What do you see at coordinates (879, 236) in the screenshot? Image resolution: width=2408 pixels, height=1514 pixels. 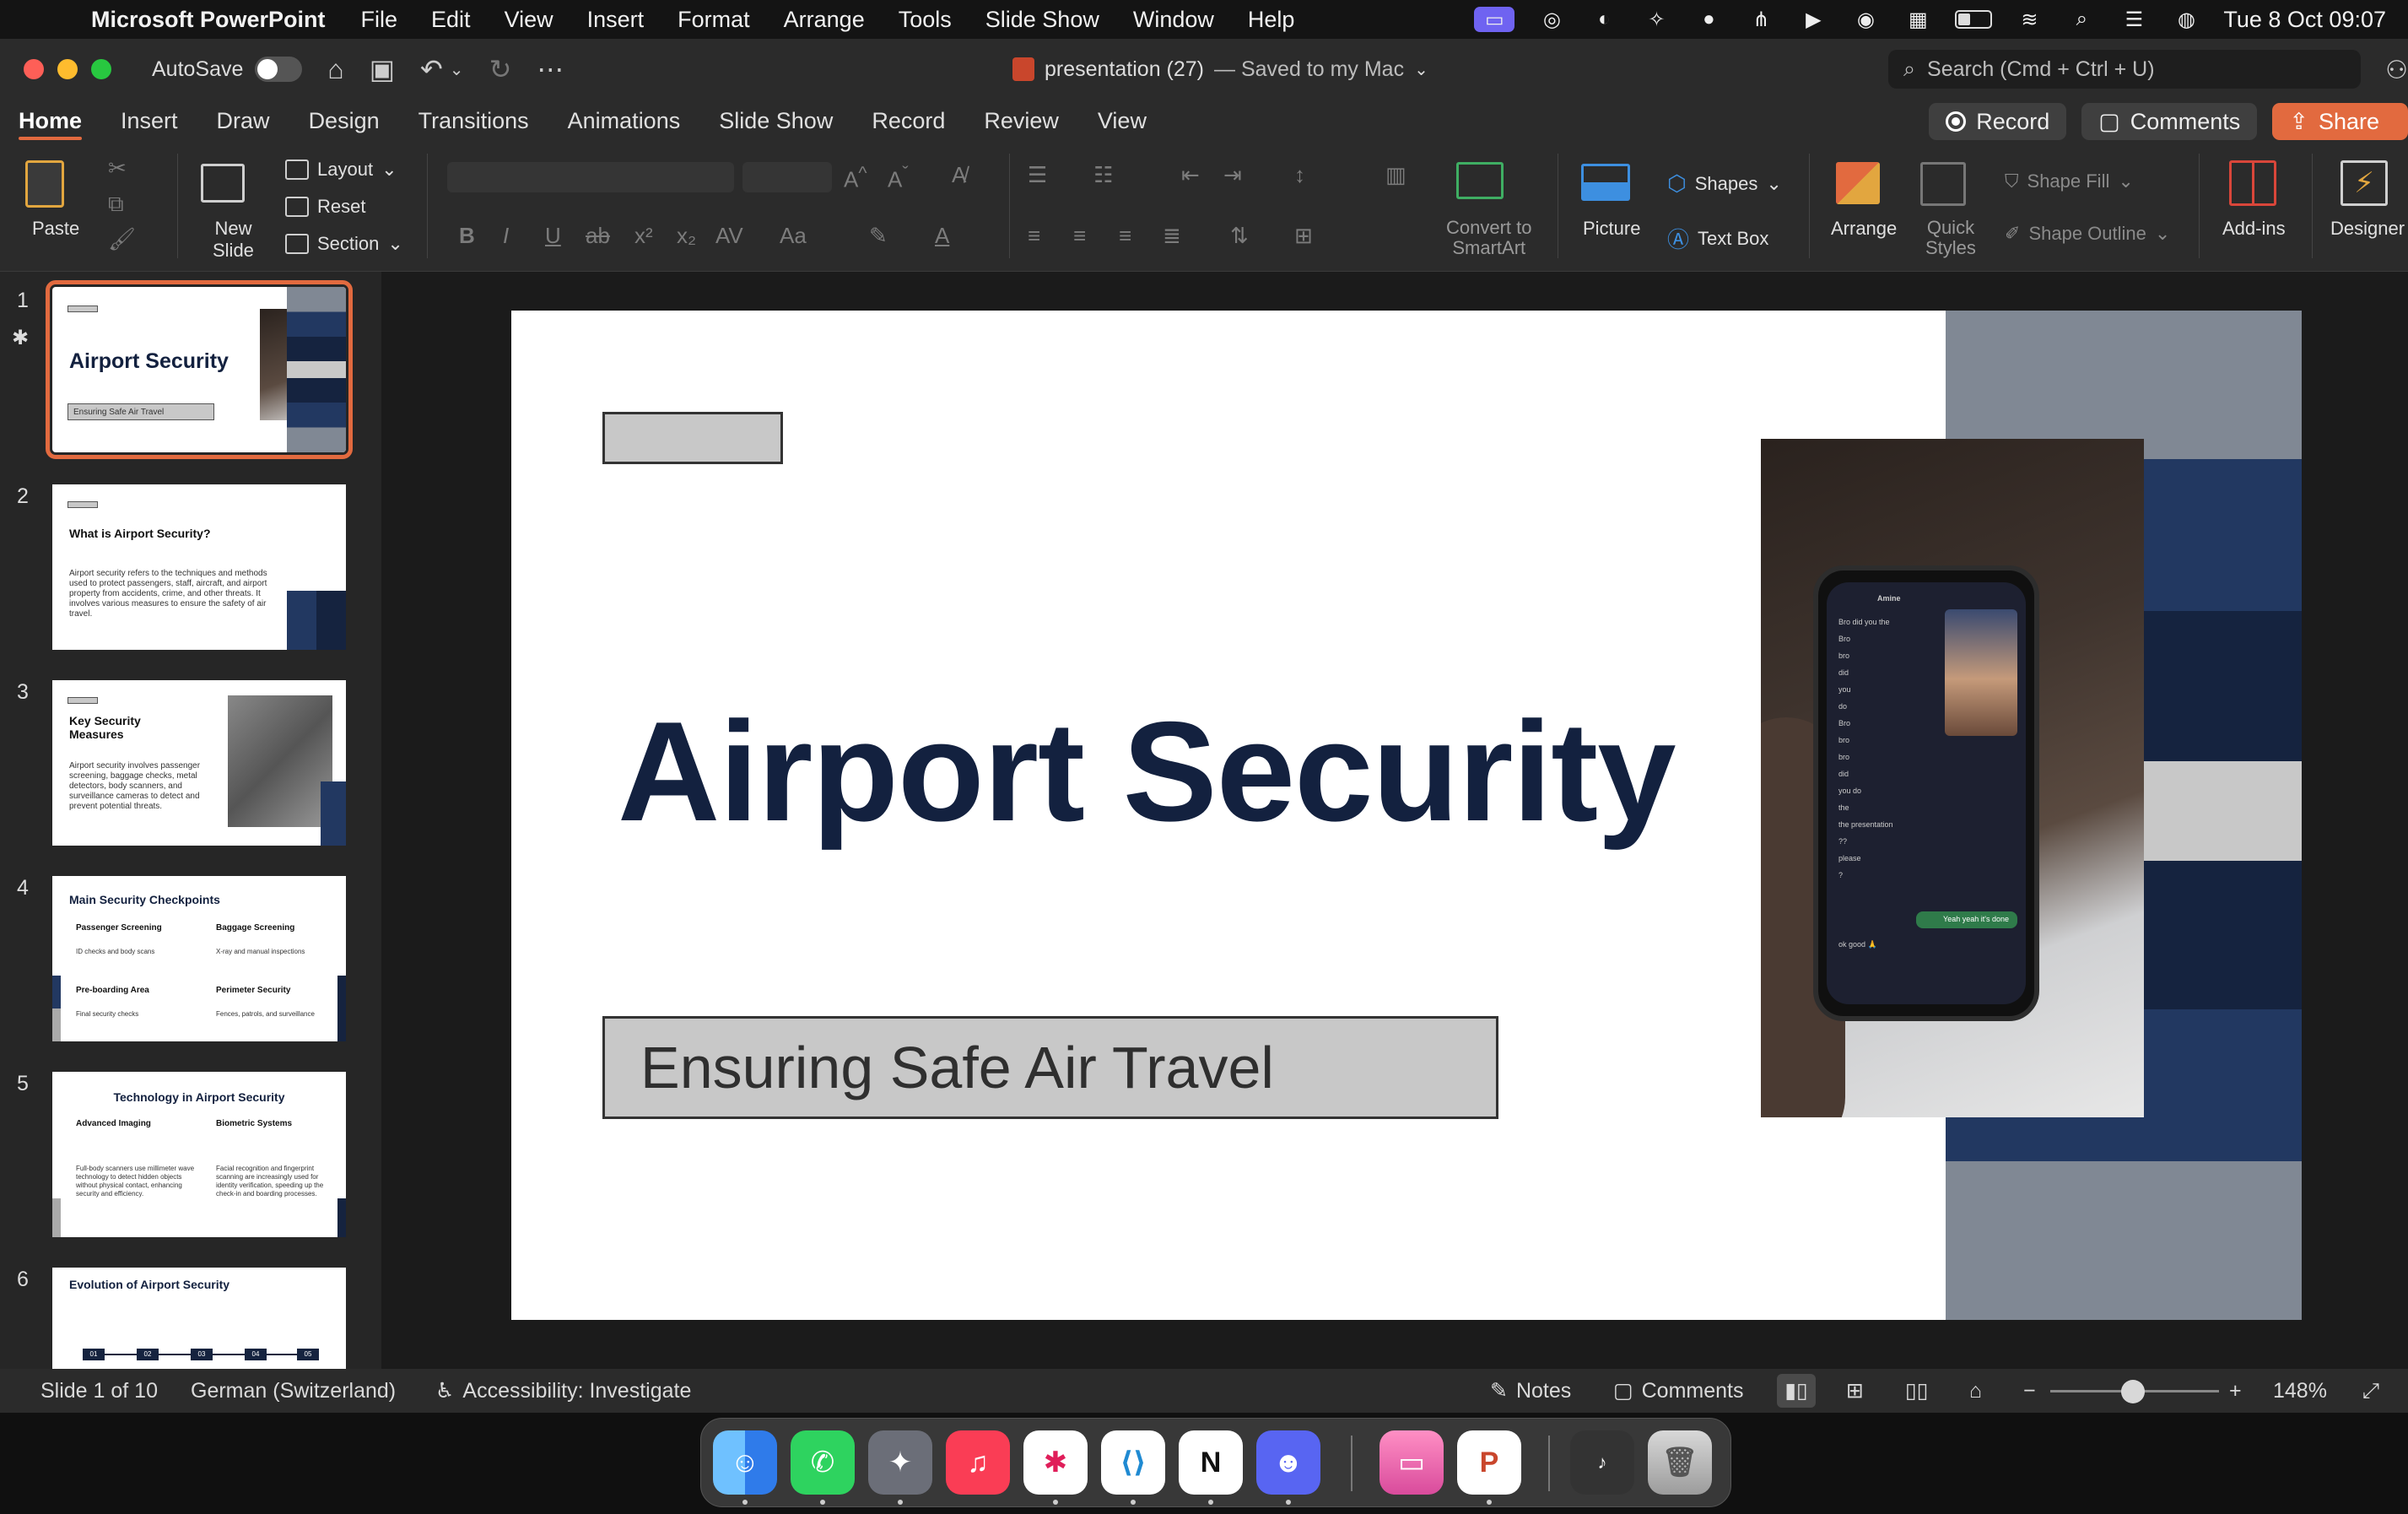 I see `highlight-icon: ✎` at bounding box center [879, 236].